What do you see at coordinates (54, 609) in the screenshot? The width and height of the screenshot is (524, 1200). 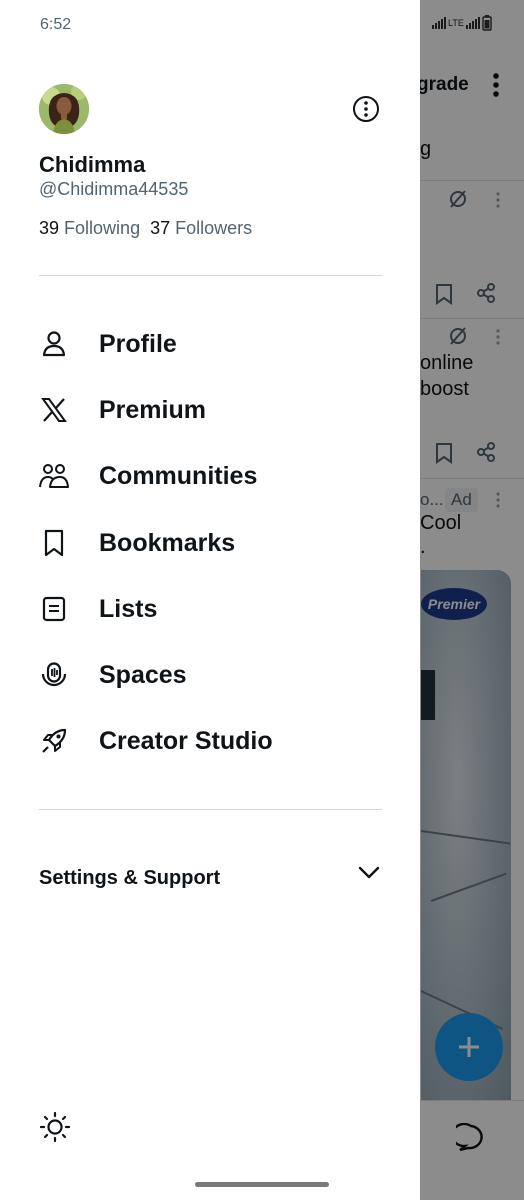 I see `list-icon` at bounding box center [54, 609].